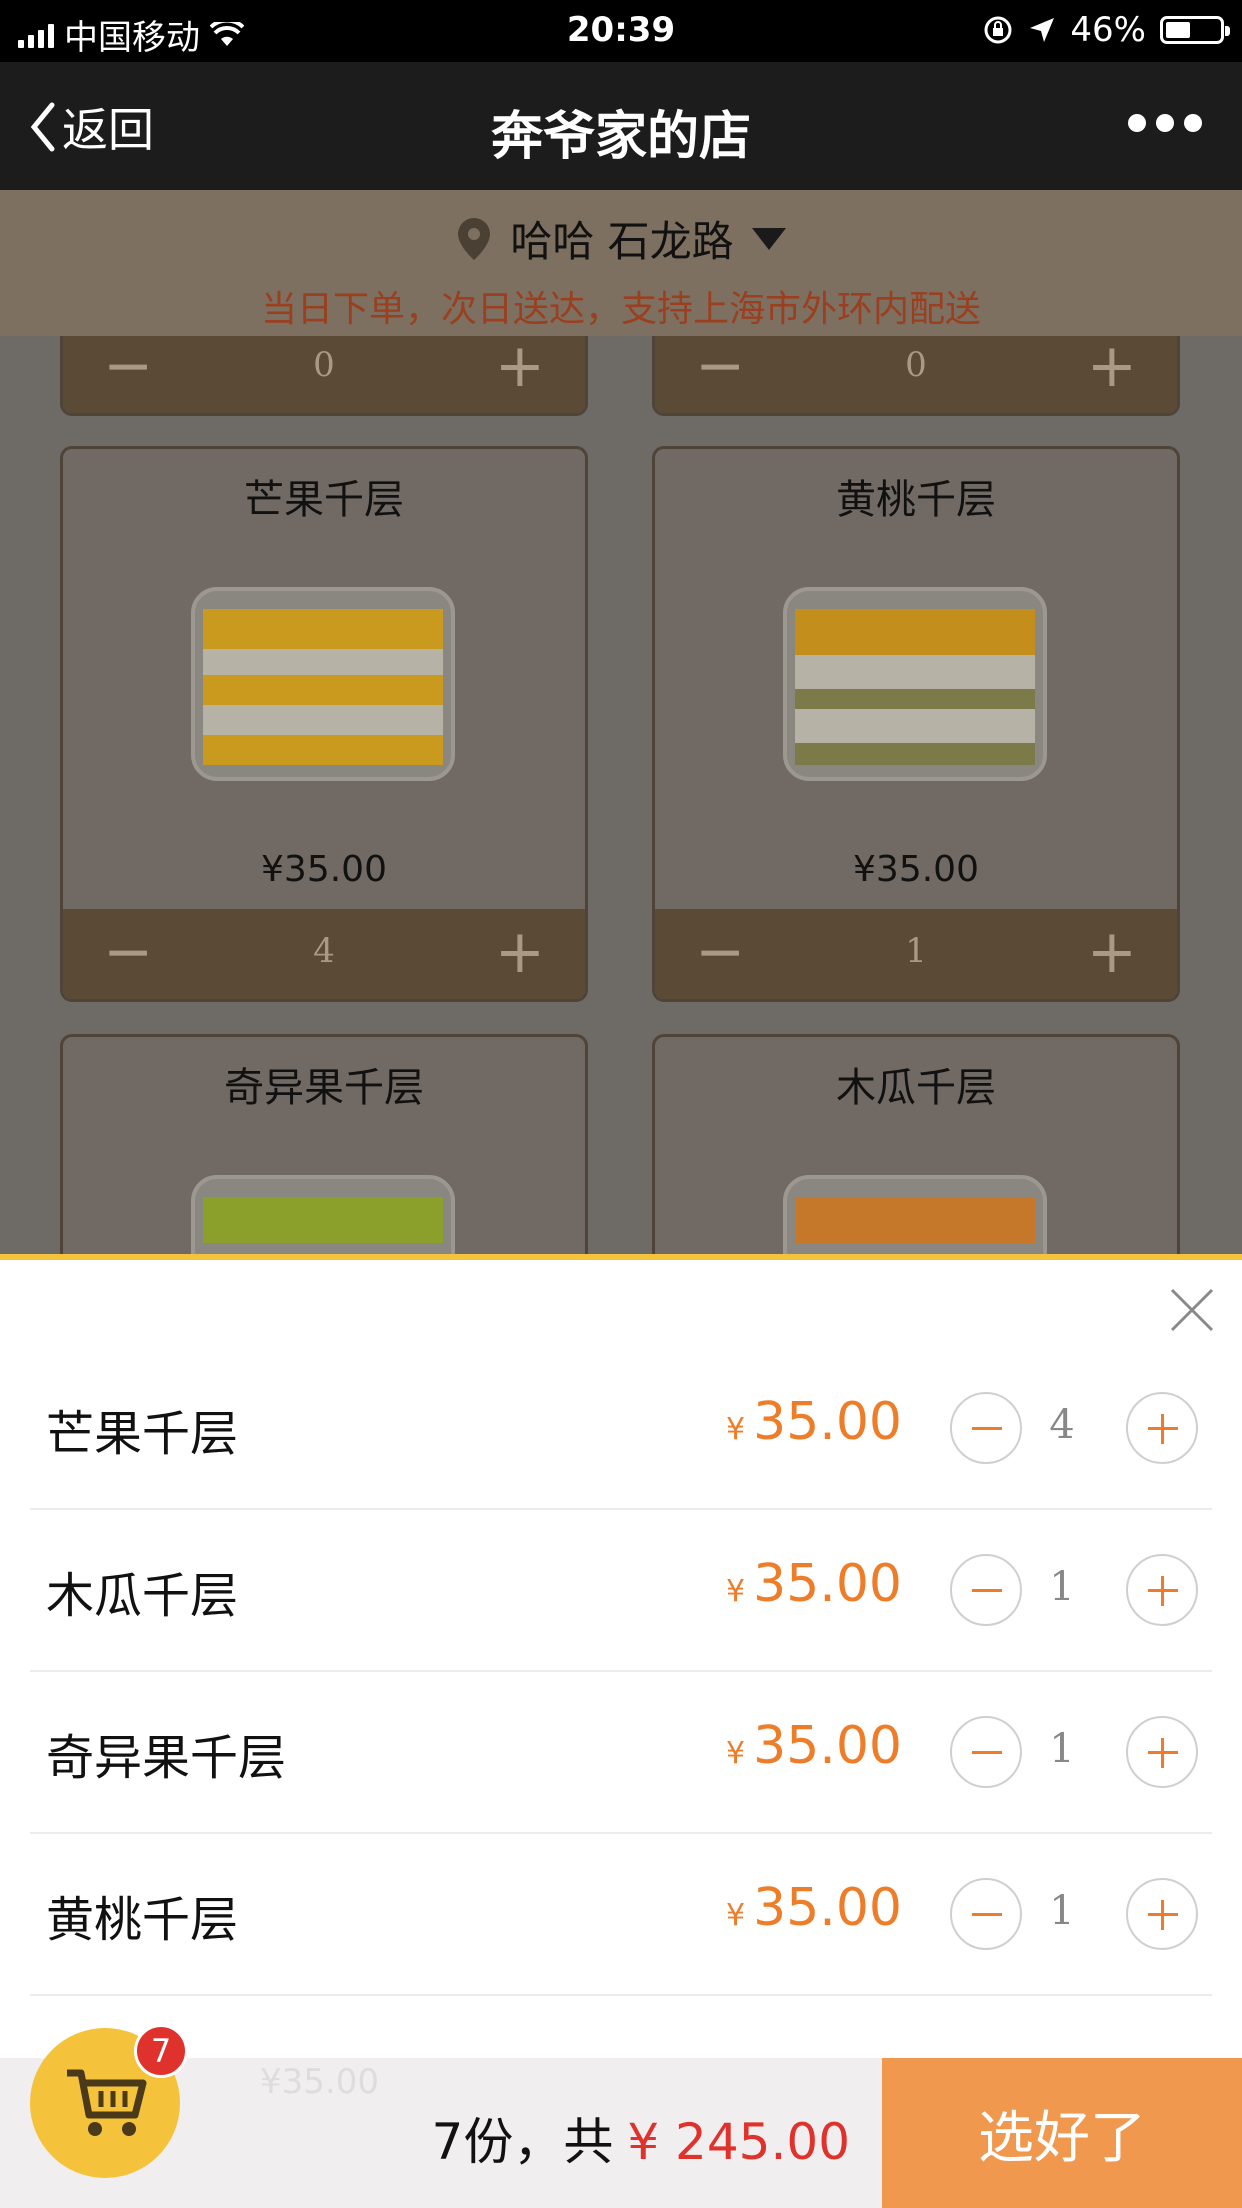 This screenshot has height=2208, width=1242. I want to click on status-bar: 中国移动 20:39 46%, so click(621, 31).